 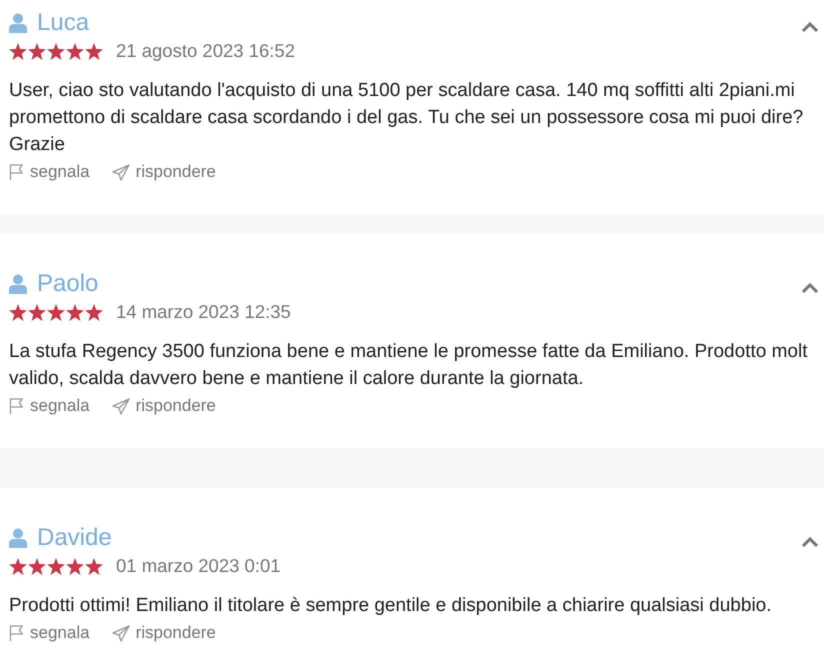 I want to click on review-text: User, ciao sto valutando l'acquisto di una 5100 per scaldare casa. 140 mq soffitti alti 2piani.mi promettono di scaldare casa scordando i del gas. Tu che sei un possessore cosa mi puoi dire? Grazie, so click(x=406, y=118).